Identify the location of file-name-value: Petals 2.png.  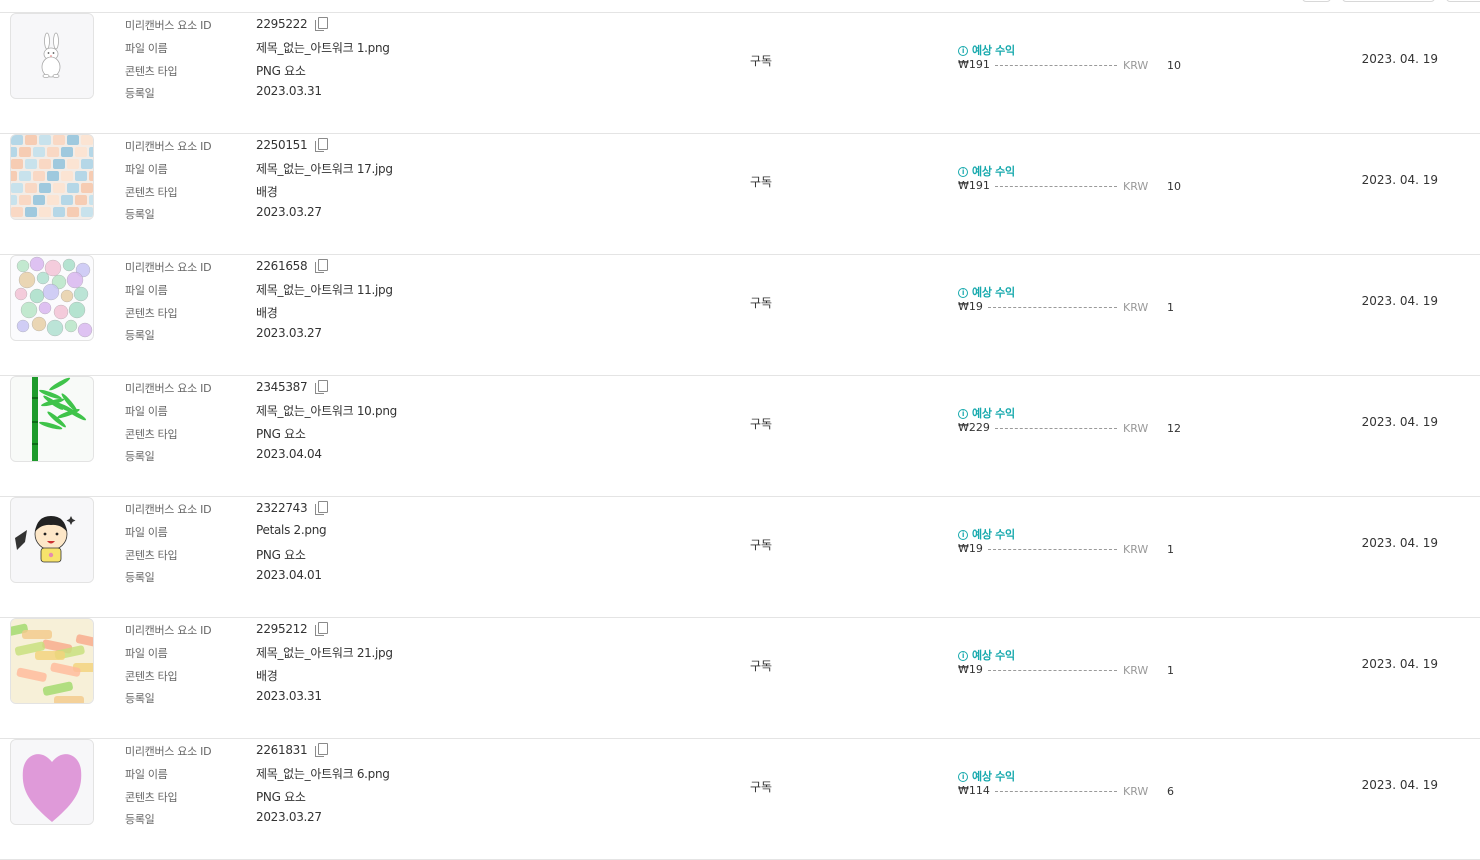
(291, 530).